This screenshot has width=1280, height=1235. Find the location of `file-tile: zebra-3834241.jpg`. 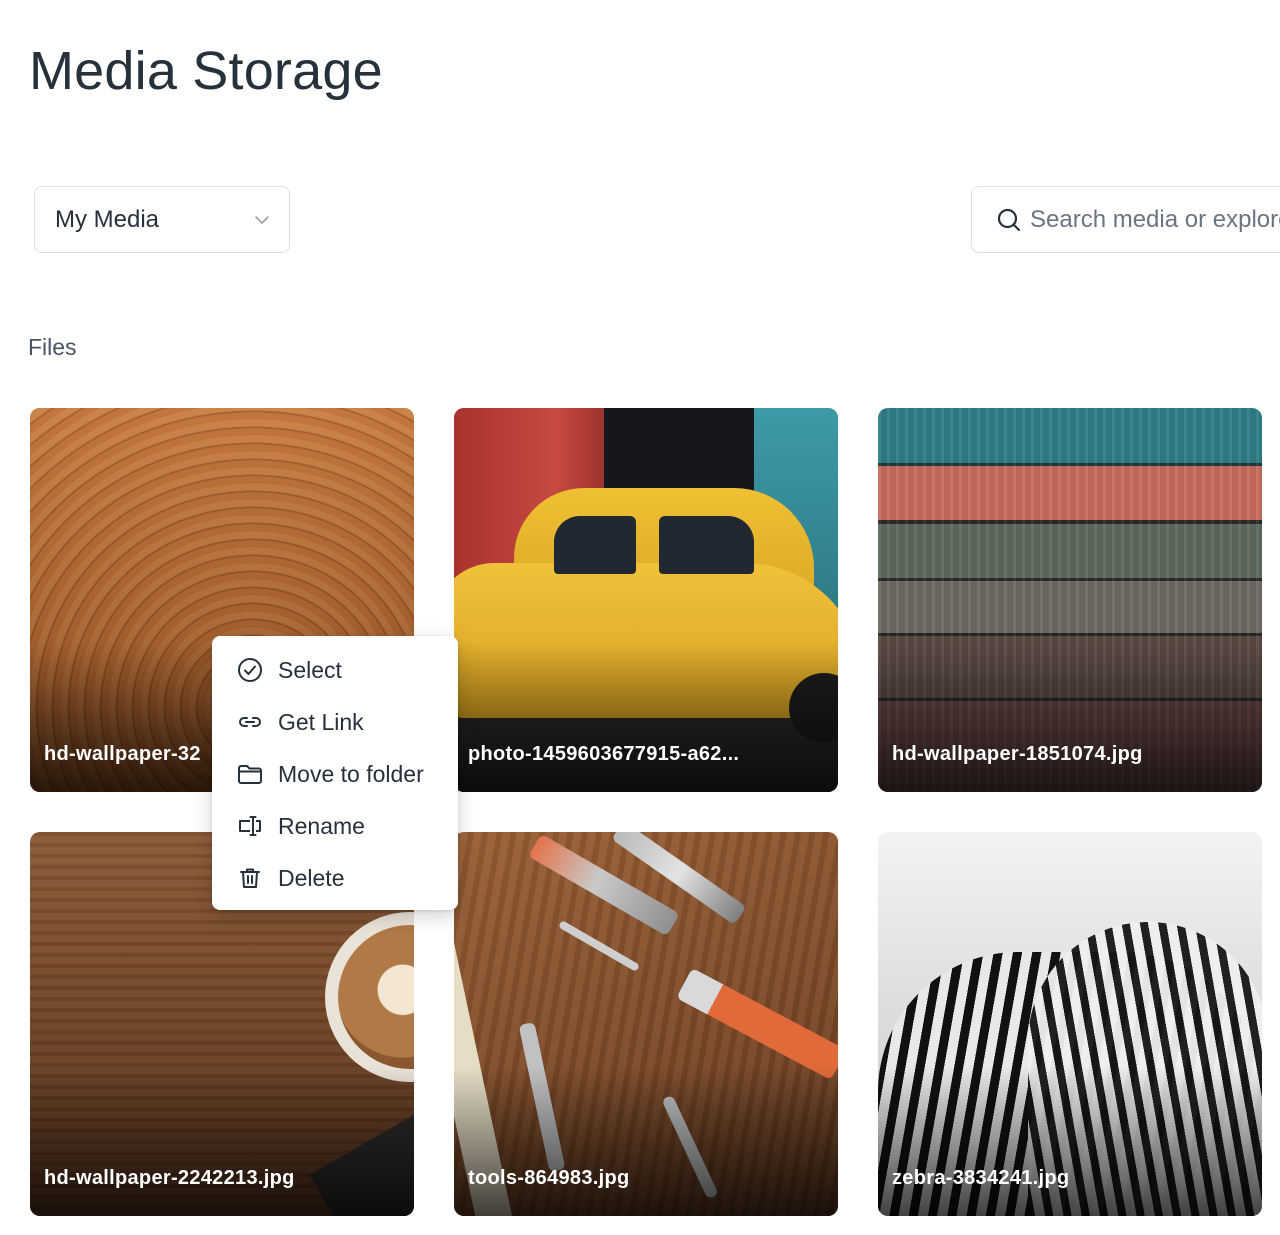

file-tile: zebra-3834241.jpg is located at coordinates (1070, 1024).